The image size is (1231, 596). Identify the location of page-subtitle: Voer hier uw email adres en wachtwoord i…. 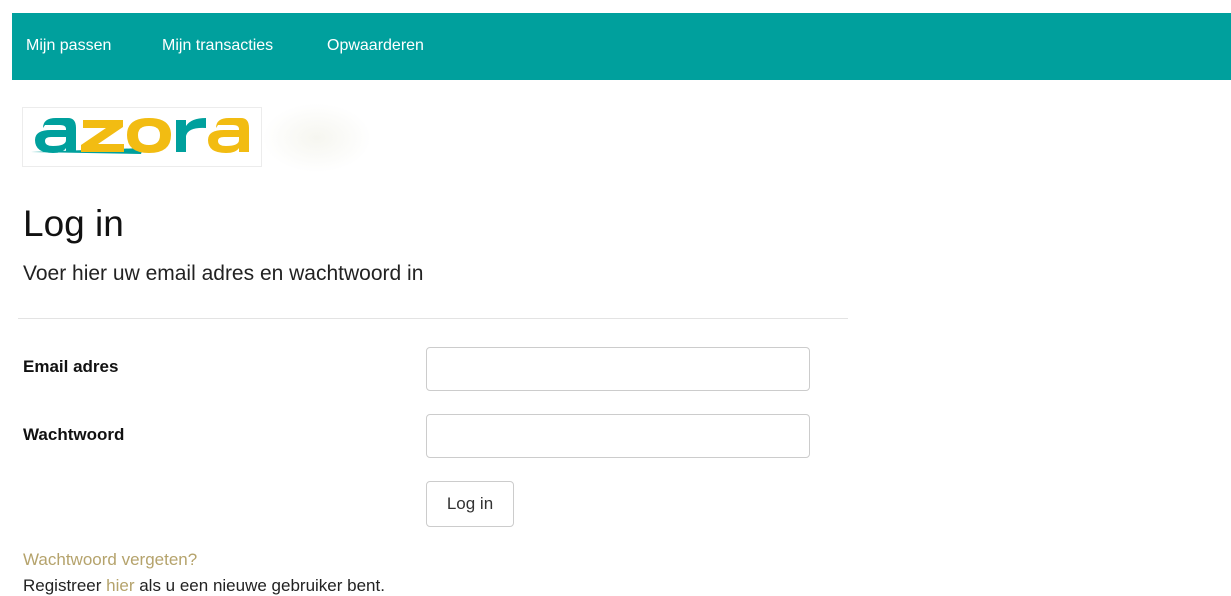
(223, 273).